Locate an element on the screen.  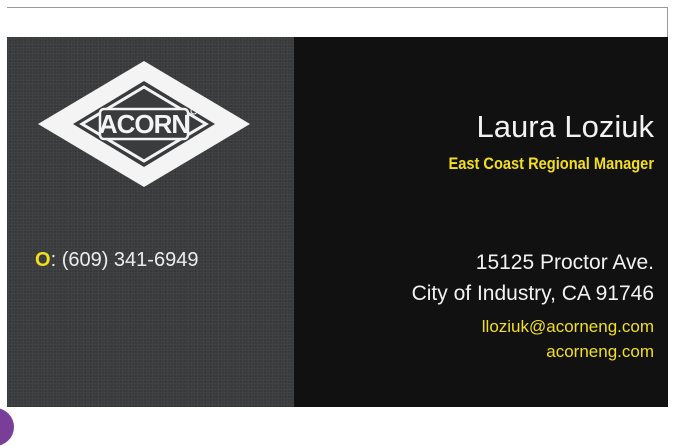
website-link: acorneng.com is located at coordinates (600, 352).